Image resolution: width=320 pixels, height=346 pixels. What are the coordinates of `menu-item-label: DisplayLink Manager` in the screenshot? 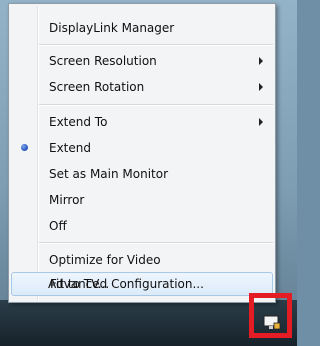 It's located at (112, 28).